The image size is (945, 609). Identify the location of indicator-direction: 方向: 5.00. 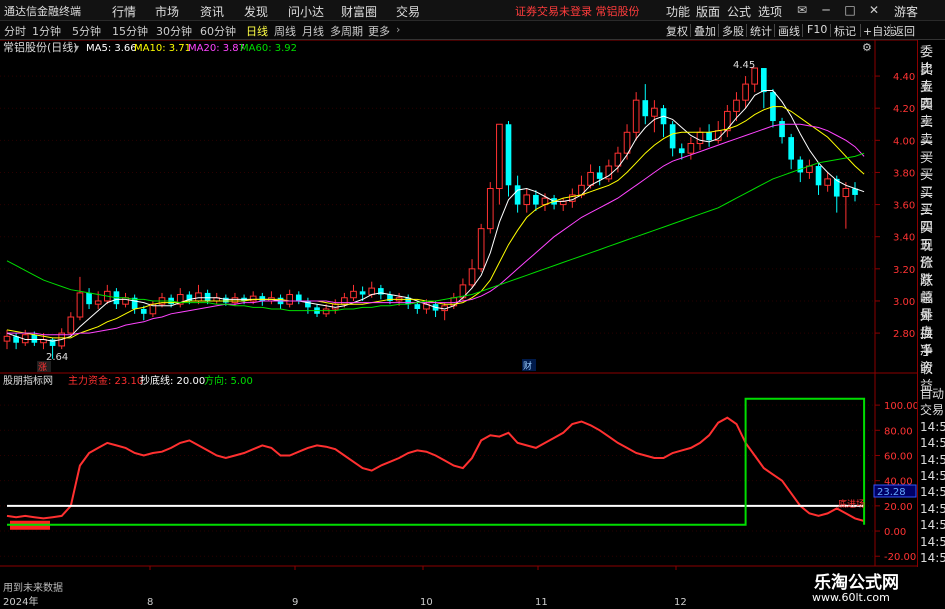
(228, 380).